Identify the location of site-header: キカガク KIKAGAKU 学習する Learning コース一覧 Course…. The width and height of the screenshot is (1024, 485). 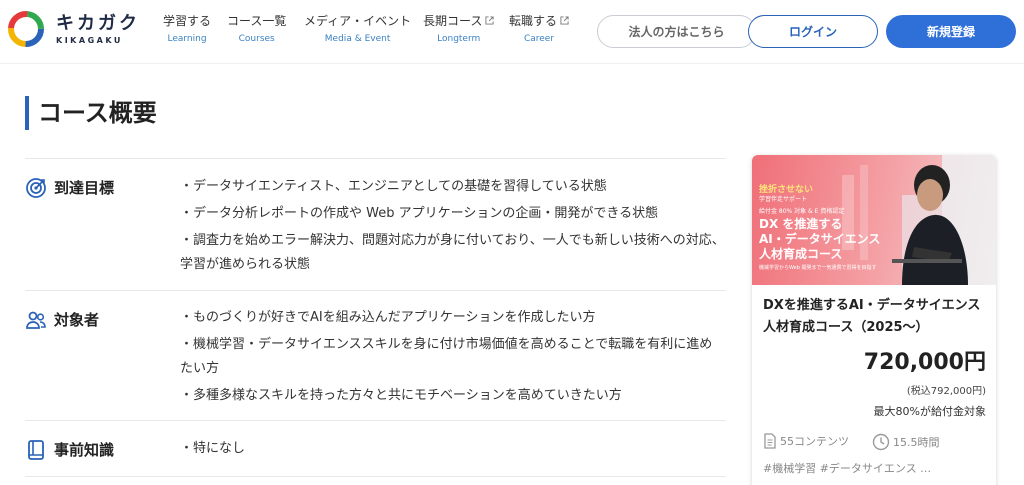
(512, 32).